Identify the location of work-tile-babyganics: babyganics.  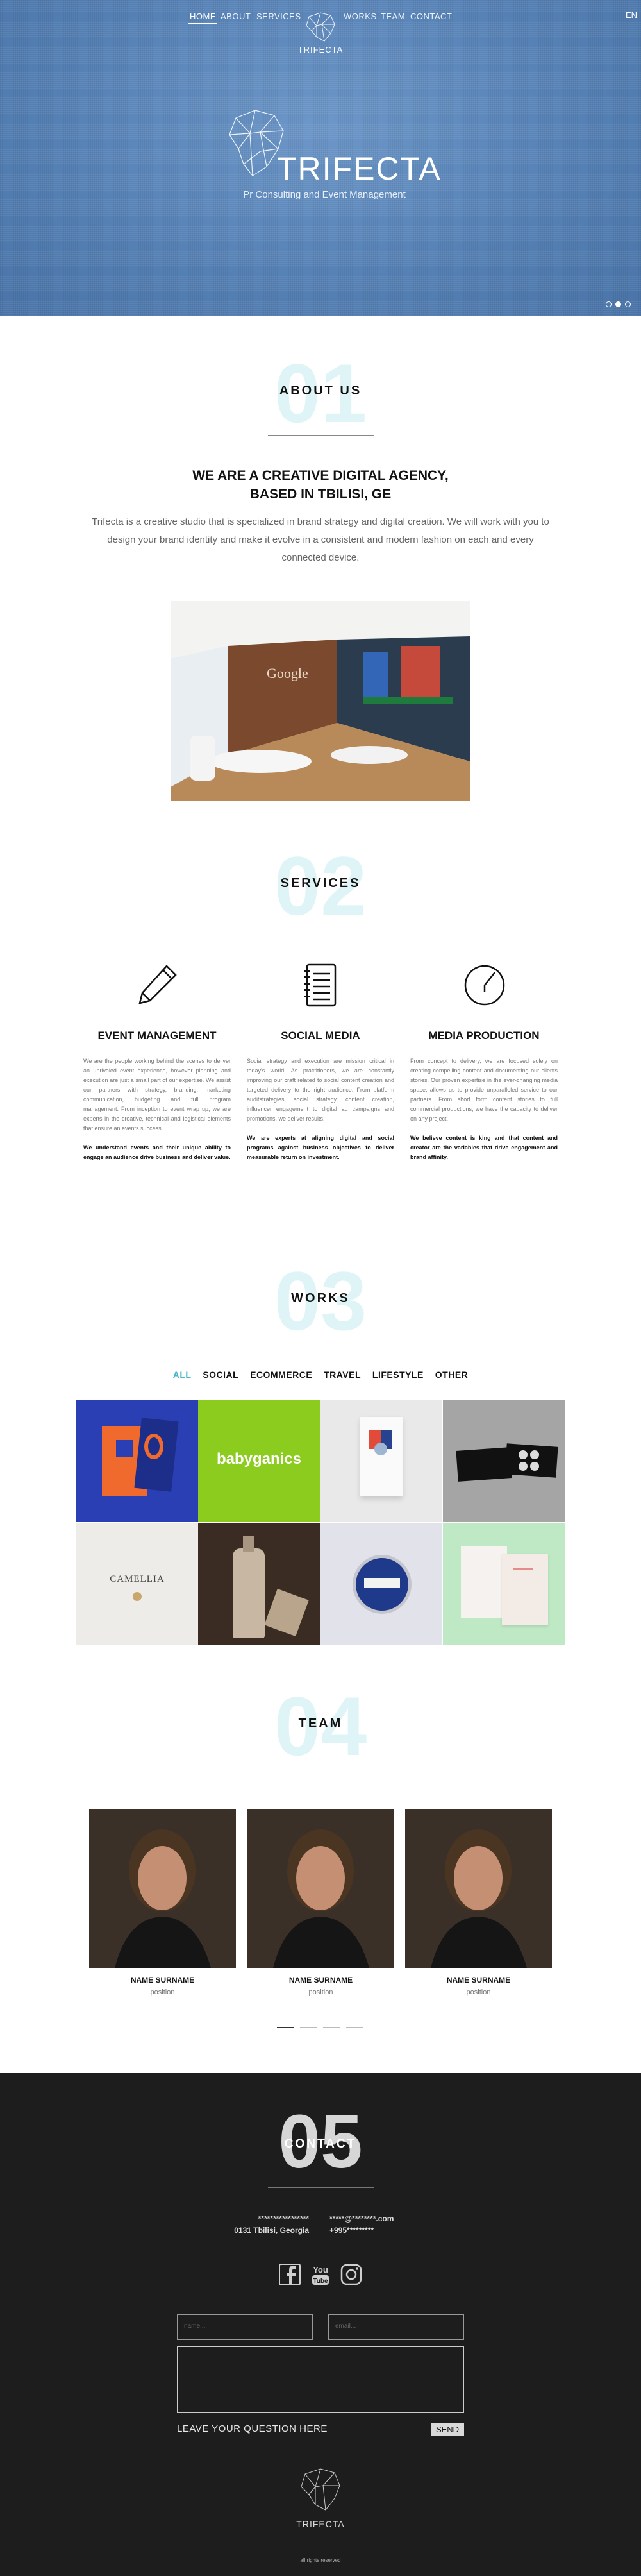
(259, 1461).